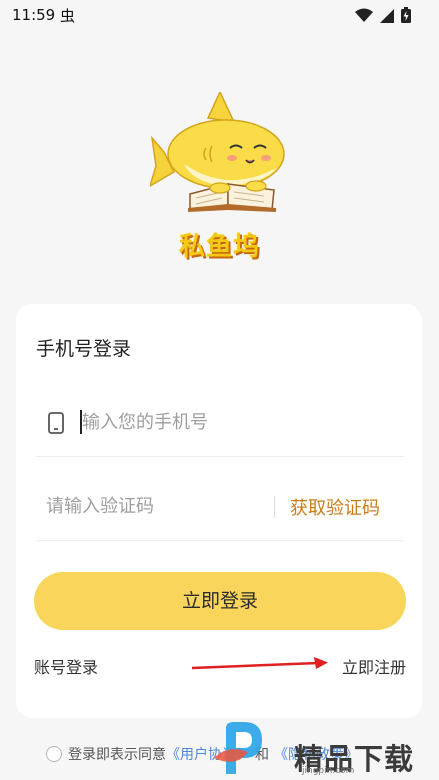  Describe the element at coordinates (156, 506) in the screenshot. I see `verification-code-input` at that location.